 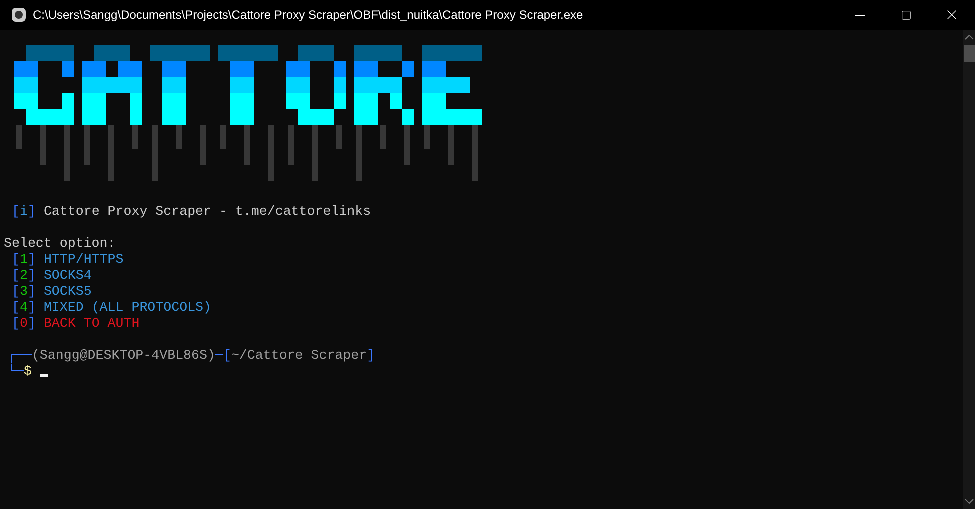 What do you see at coordinates (969, 53) in the screenshot?
I see `scrollbar-thumb` at bounding box center [969, 53].